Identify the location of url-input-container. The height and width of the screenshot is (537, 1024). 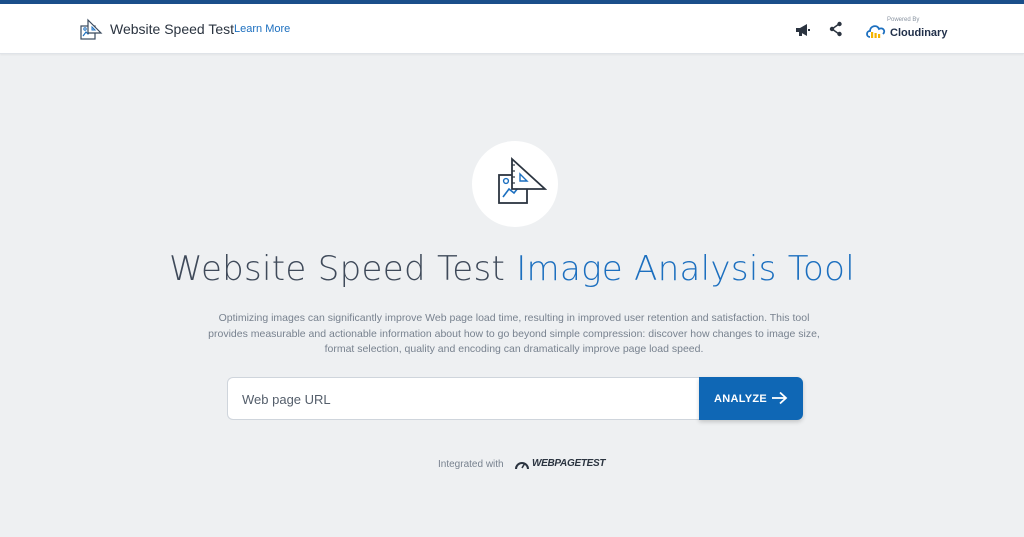
(465, 398).